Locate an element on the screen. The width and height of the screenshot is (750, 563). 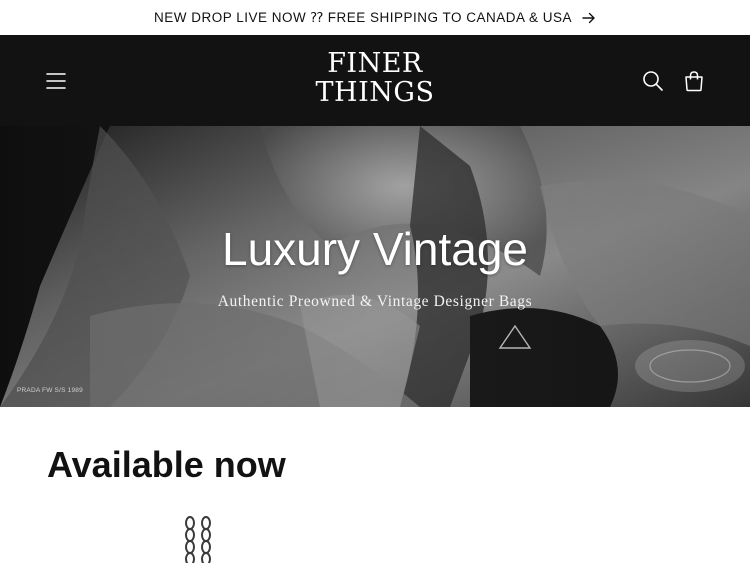
logo-line-2: THINGS is located at coordinates (375, 92).